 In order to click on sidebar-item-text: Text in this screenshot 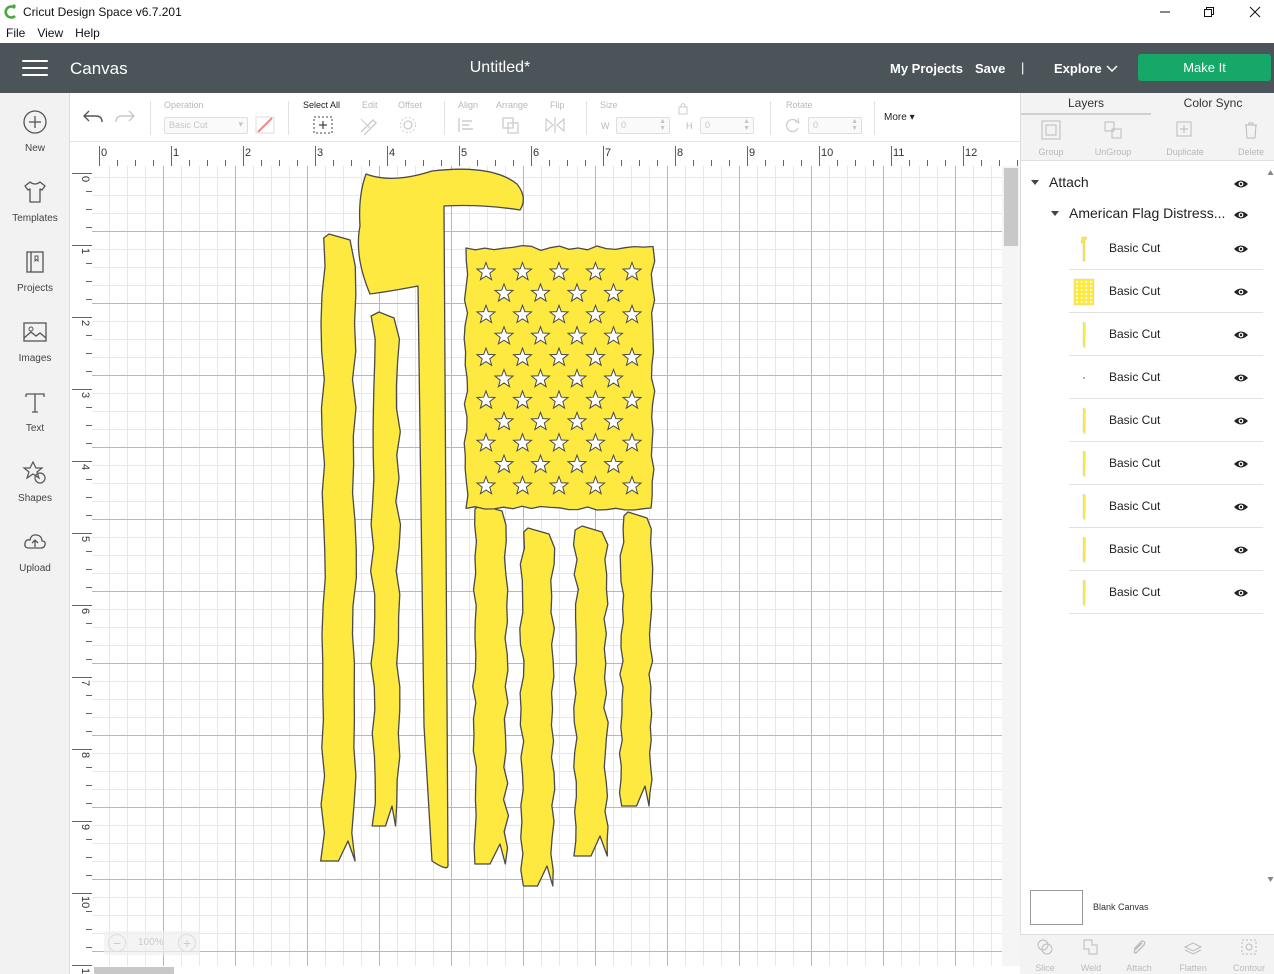, I will do `click(35, 419)`.